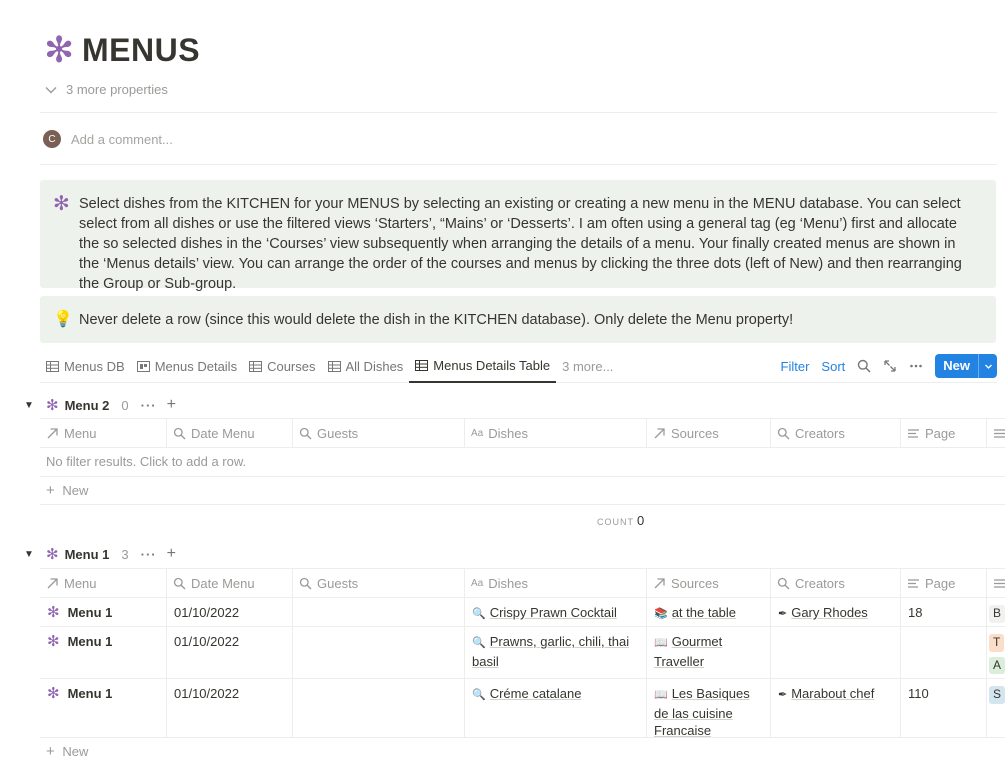  Describe the element at coordinates (996, 652) in the screenshot. I see `overflow-cell: T A` at that location.